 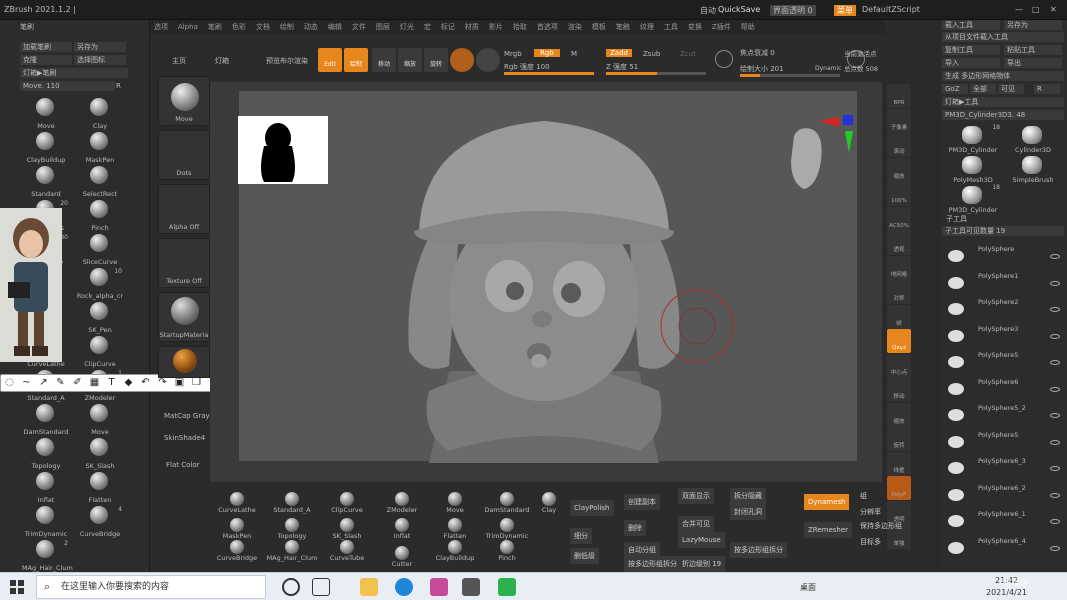 What do you see at coordinates (472, 27) in the screenshot?
I see `menu-item: 材质` at bounding box center [472, 27].